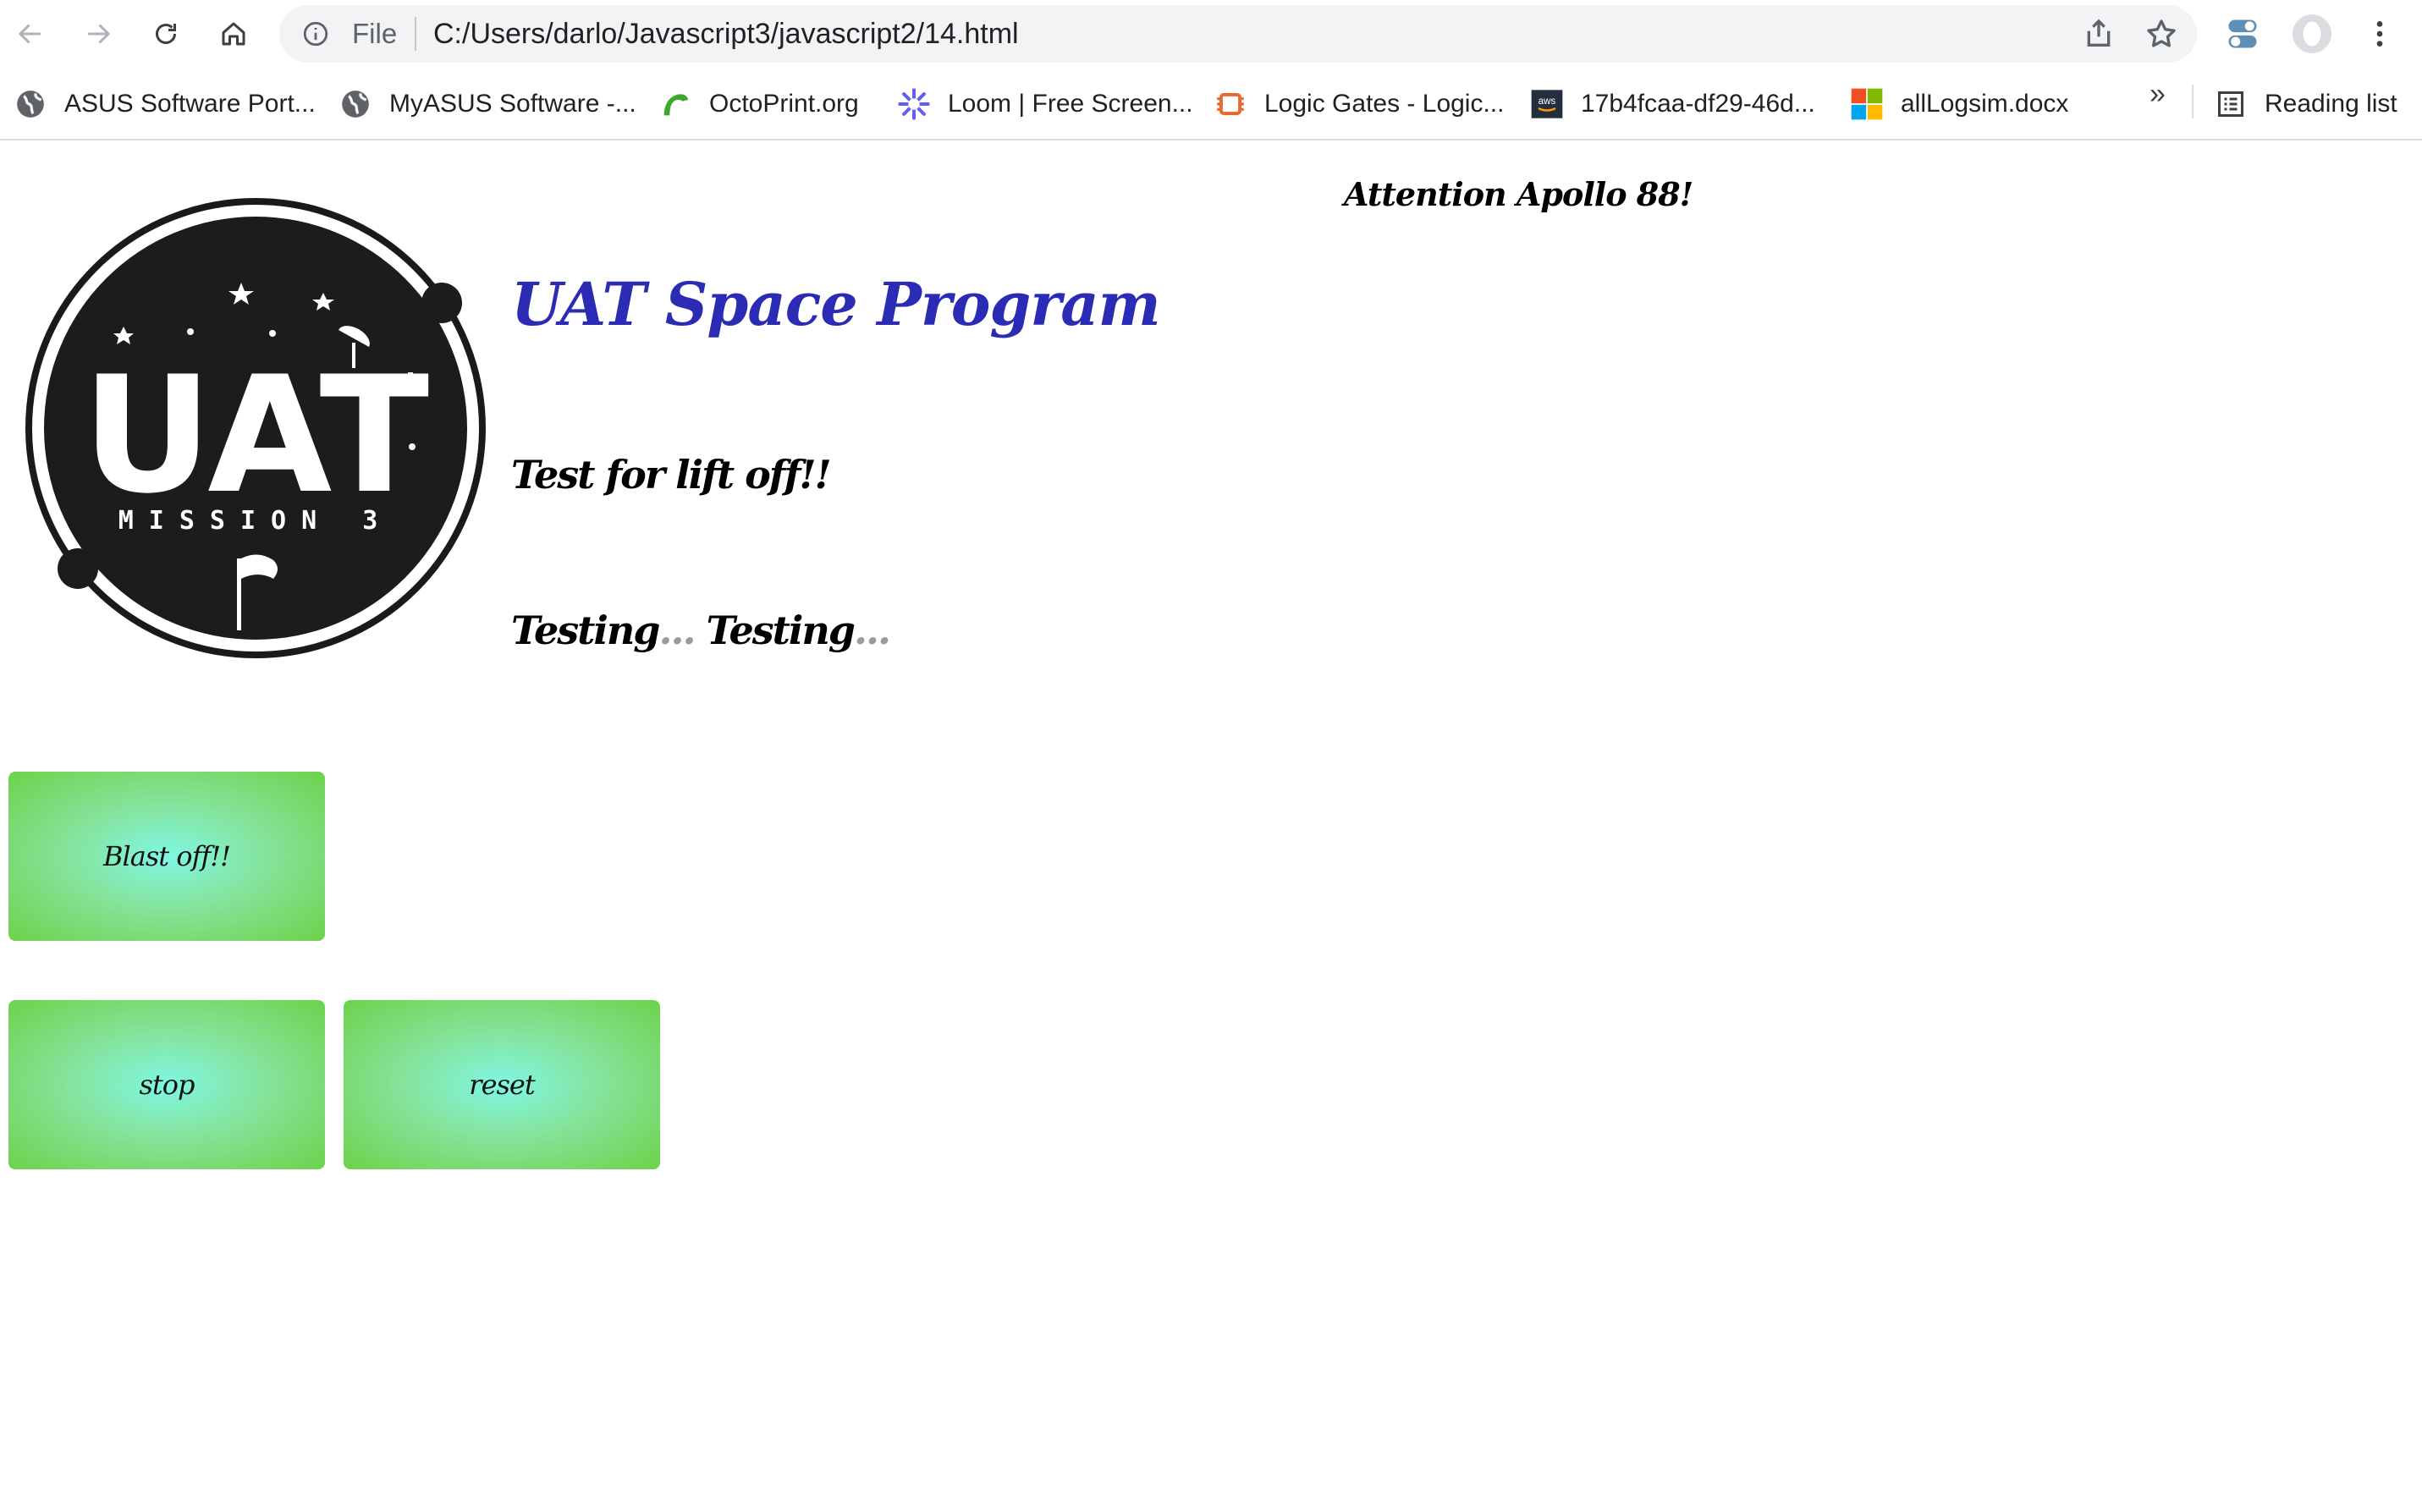 The image size is (2422, 1512). What do you see at coordinates (255, 436) in the screenshot?
I see `logo-main-text: UAT` at bounding box center [255, 436].